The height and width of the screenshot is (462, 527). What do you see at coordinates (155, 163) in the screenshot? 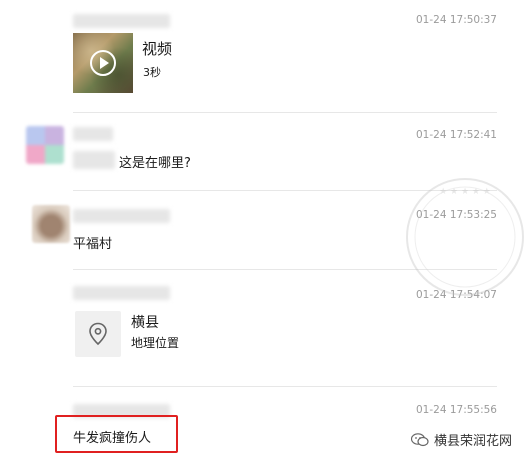
I see `message-text: 这是在哪里?` at bounding box center [155, 163].